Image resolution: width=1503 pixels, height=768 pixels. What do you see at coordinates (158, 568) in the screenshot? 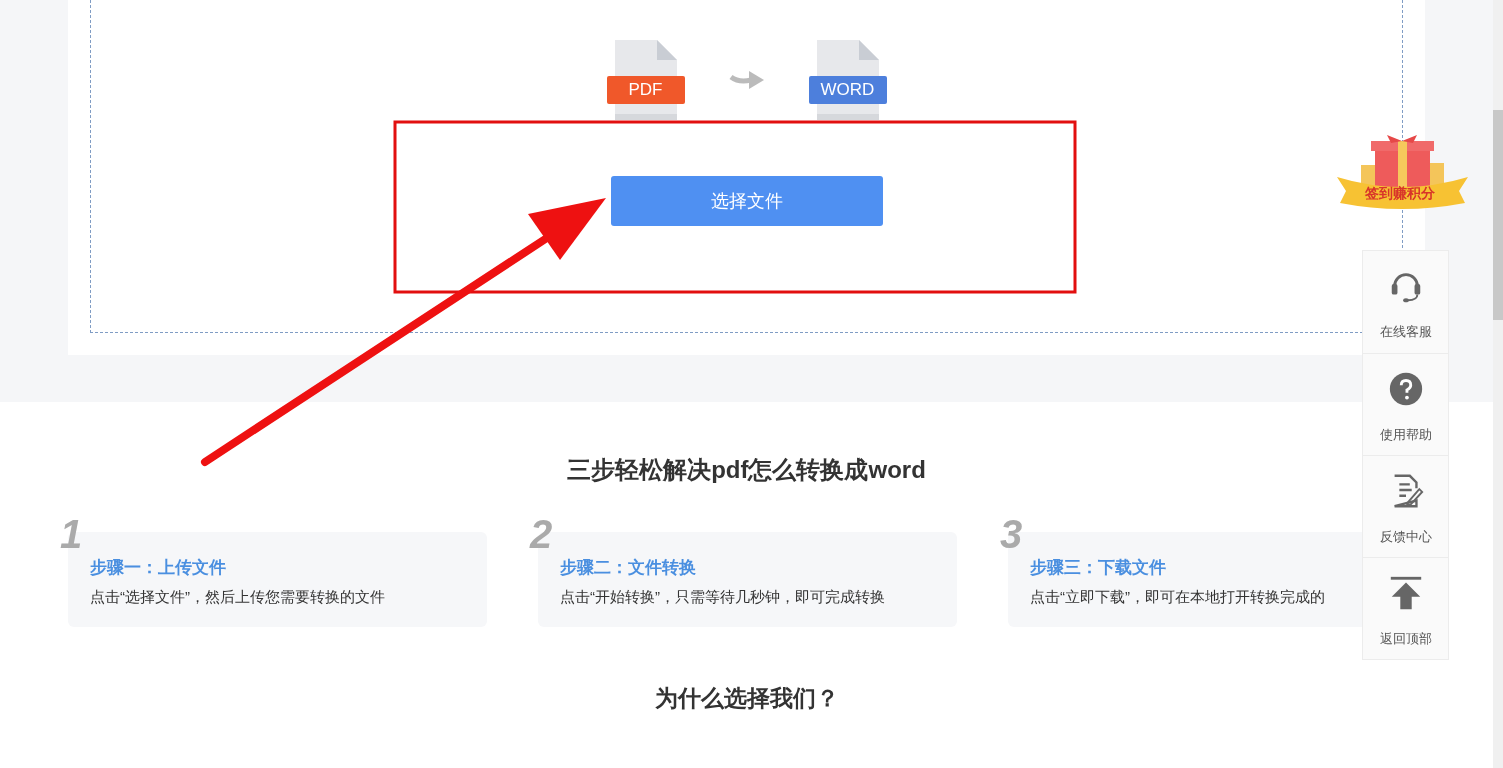
I see `step-title: 步骤一：上传文件` at bounding box center [158, 568].